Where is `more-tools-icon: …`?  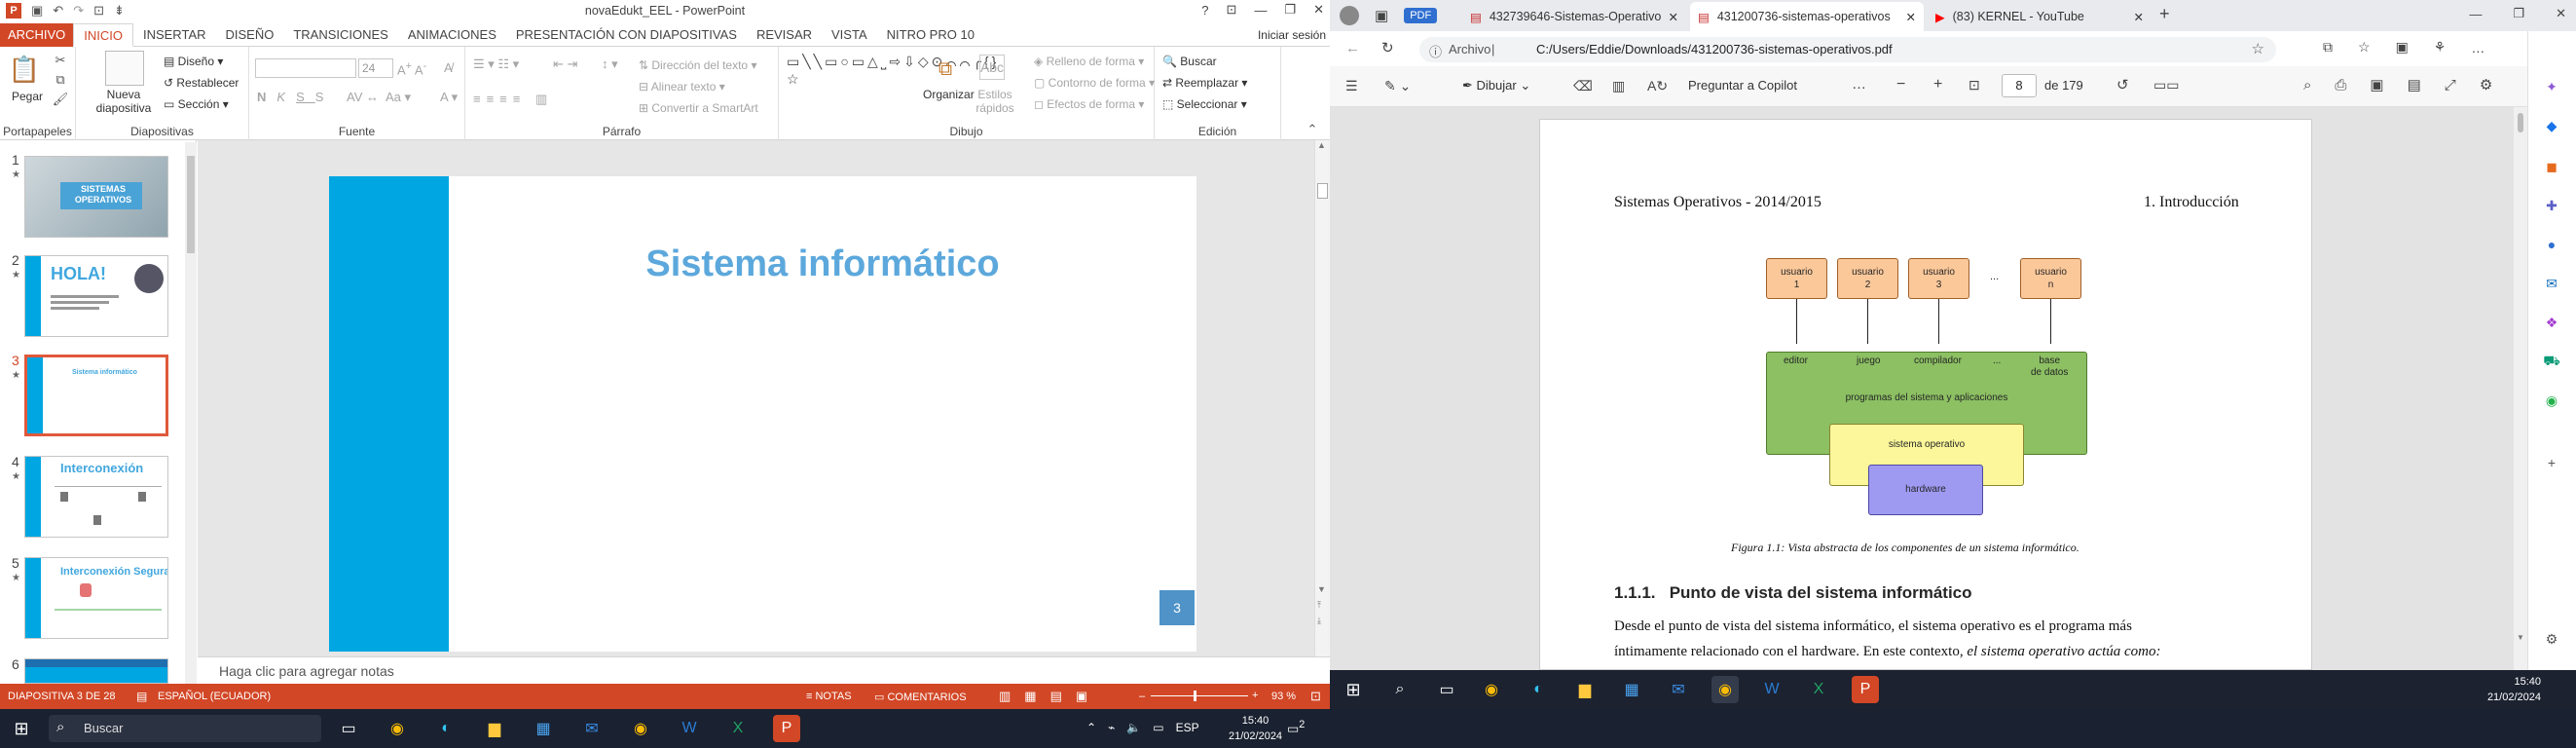
more-tools-icon: … is located at coordinates (1859, 85).